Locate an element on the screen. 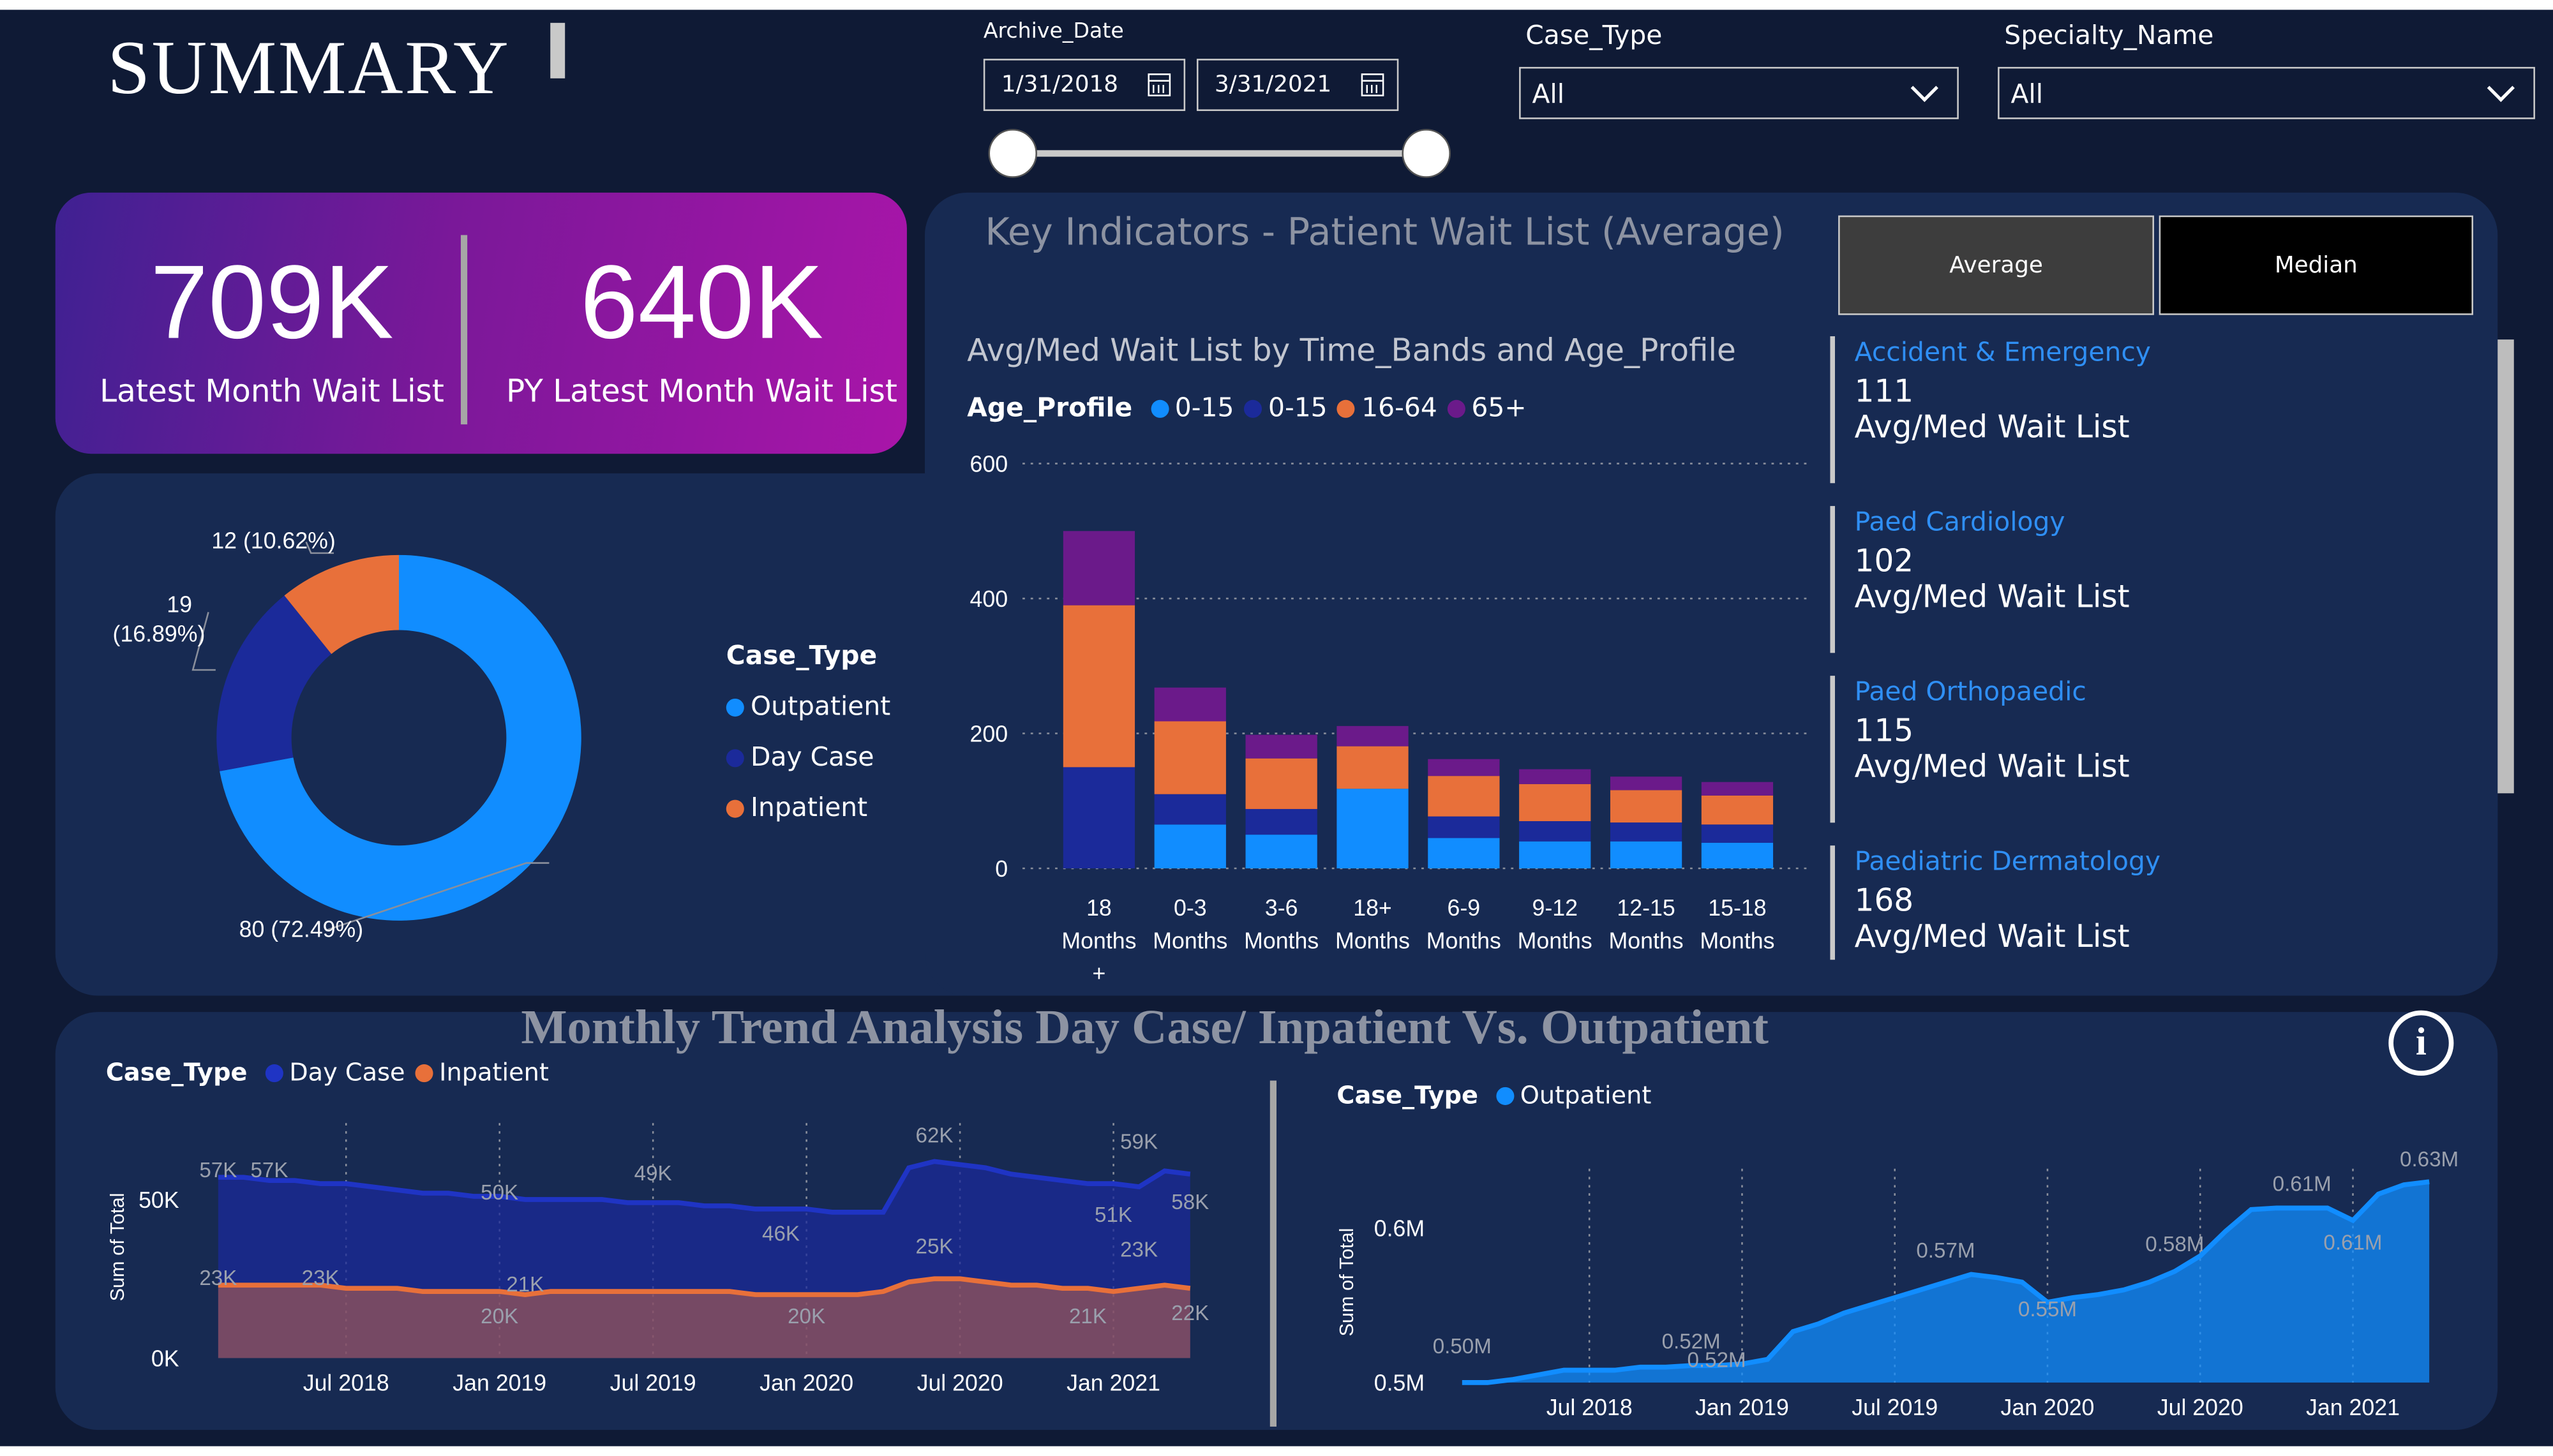  area-data-label: 58K is located at coordinates (1190, 1202).